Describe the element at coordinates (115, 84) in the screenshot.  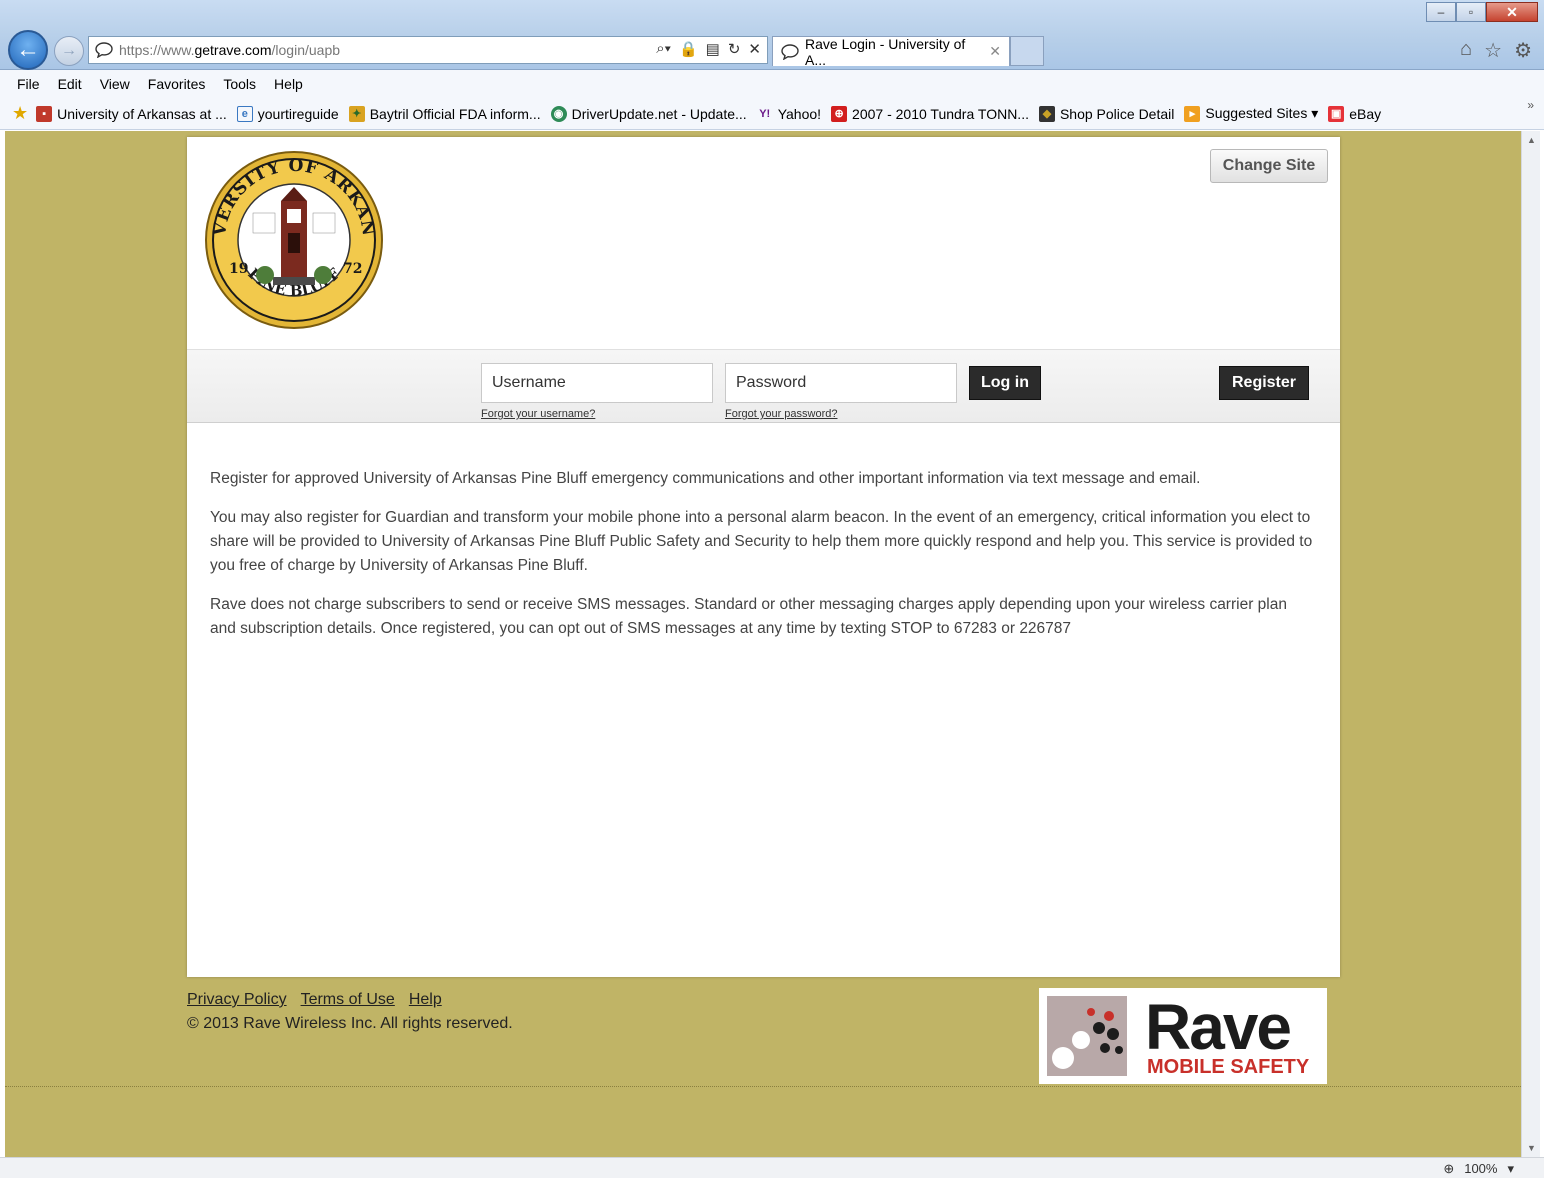
I see `menu-view: View` at that location.